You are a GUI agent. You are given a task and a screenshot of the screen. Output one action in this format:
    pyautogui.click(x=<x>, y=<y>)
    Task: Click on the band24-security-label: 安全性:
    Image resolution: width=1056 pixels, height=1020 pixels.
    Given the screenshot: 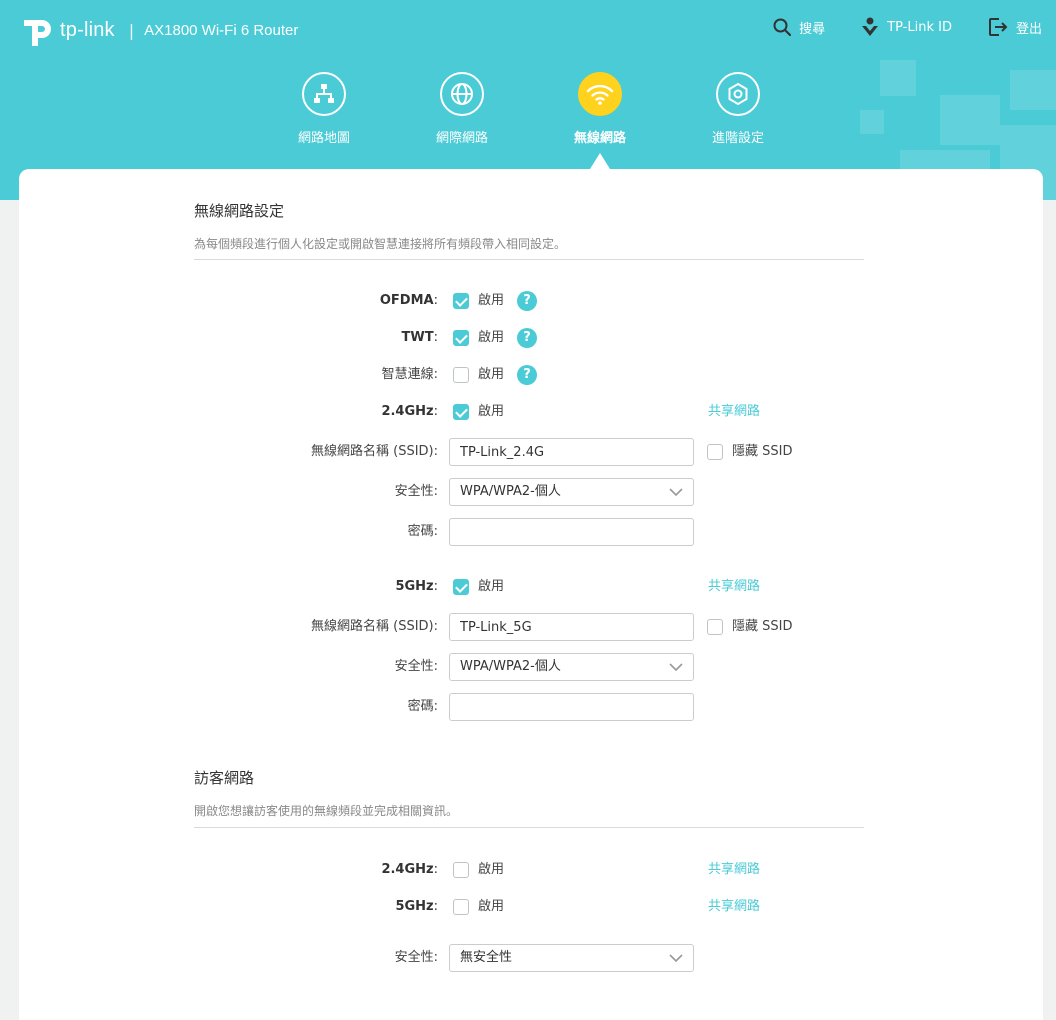 What is the action you would take?
    pyautogui.click(x=416, y=491)
    